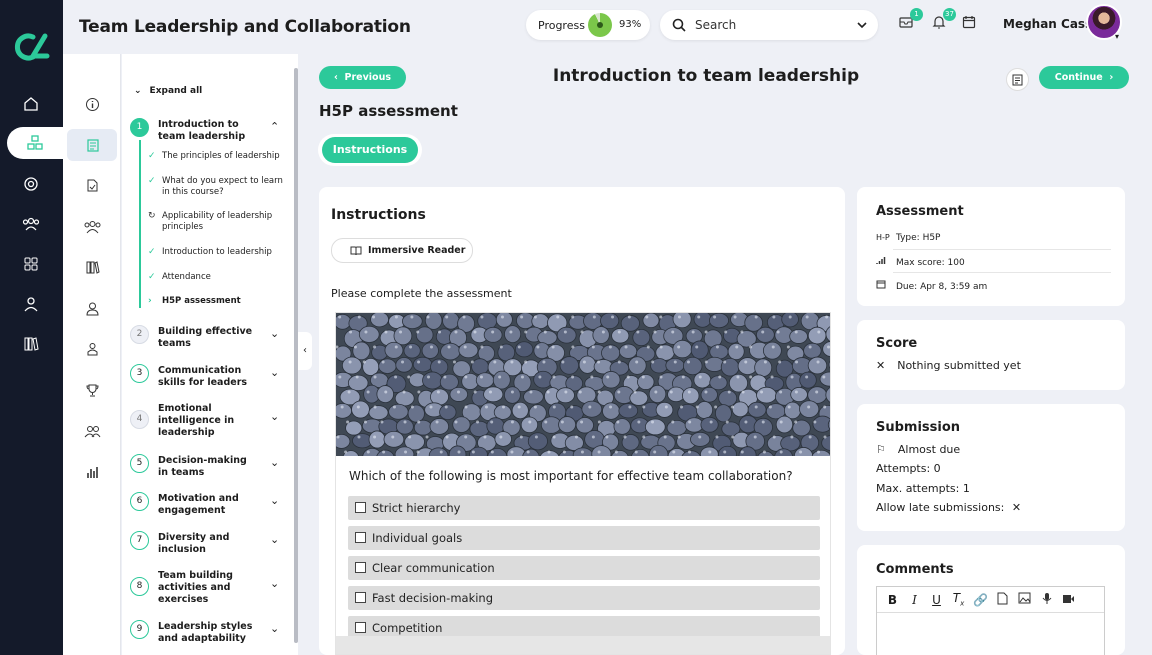 This screenshot has width=1152, height=655. Describe the element at coordinates (584, 538) in the screenshot. I see `answer-option: Individual goals` at that location.